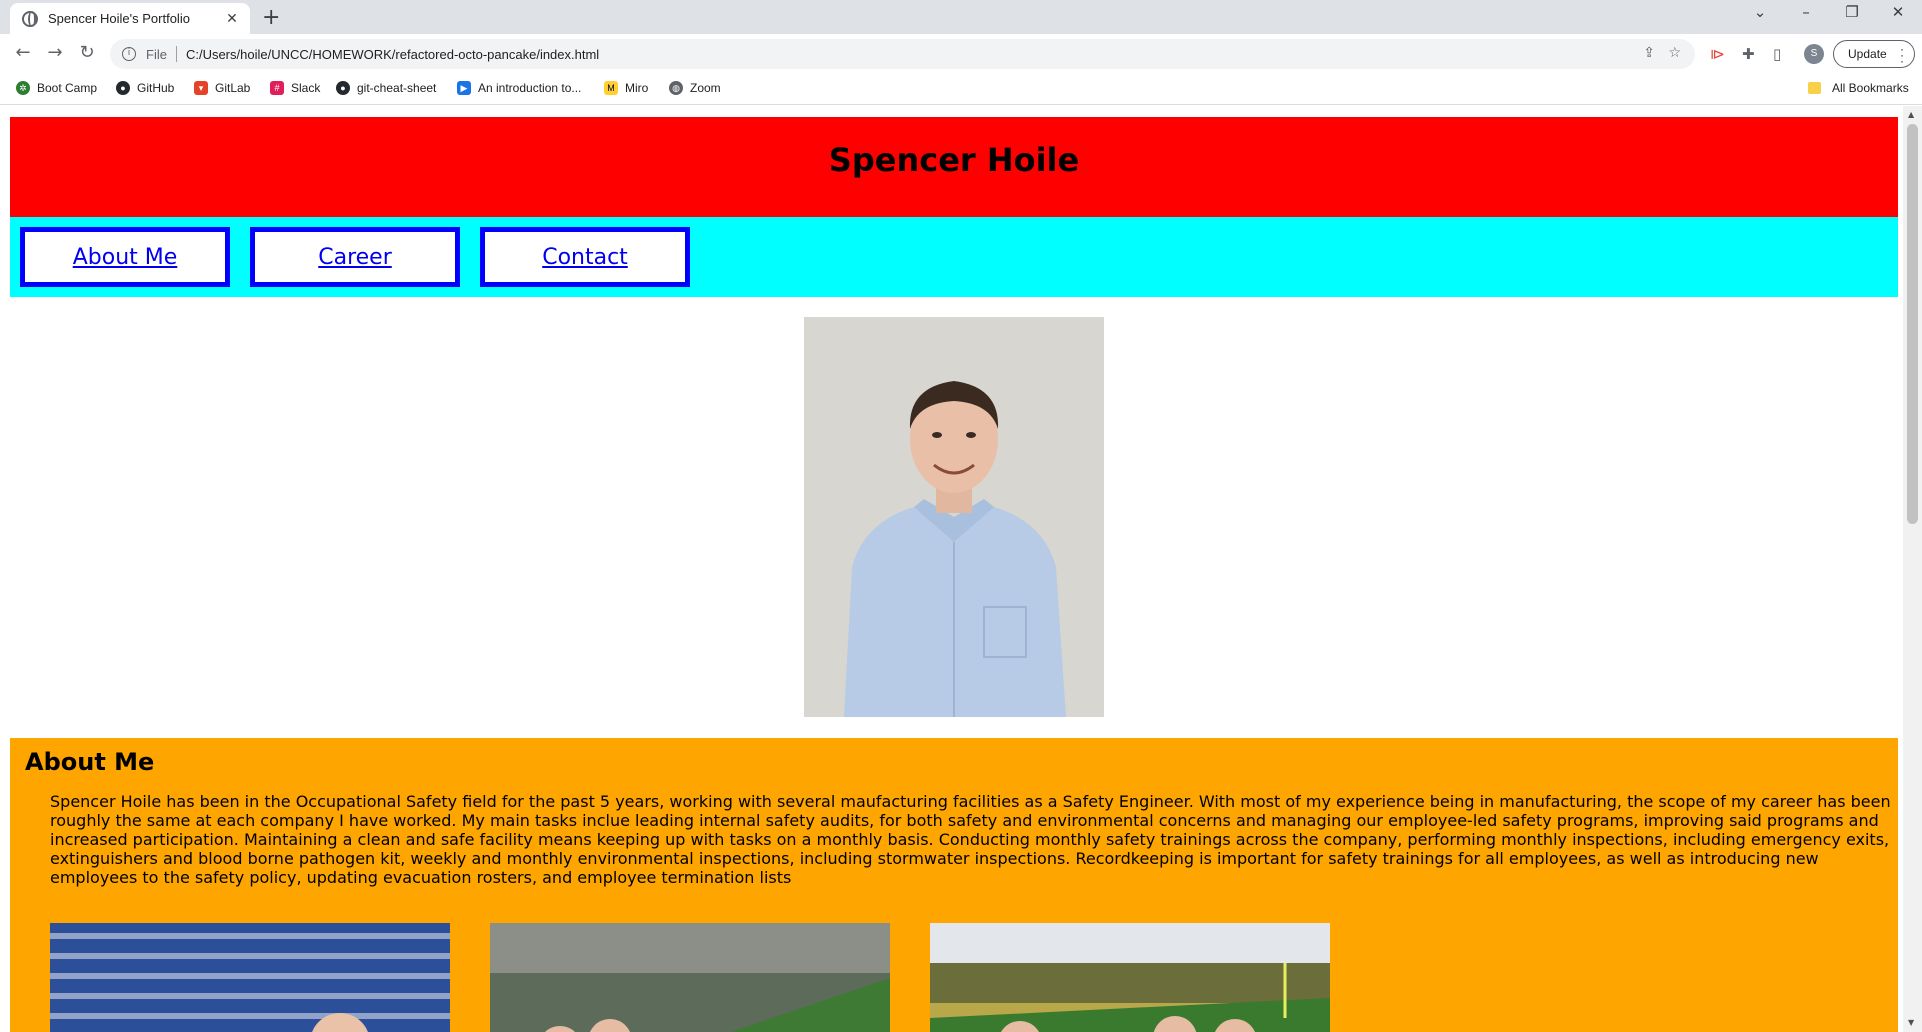 This screenshot has width=1922, height=1032. What do you see at coordinates (1912, 324) in the screenshot?
I see `scroll-thumb` at bounding box center [1912, 324].